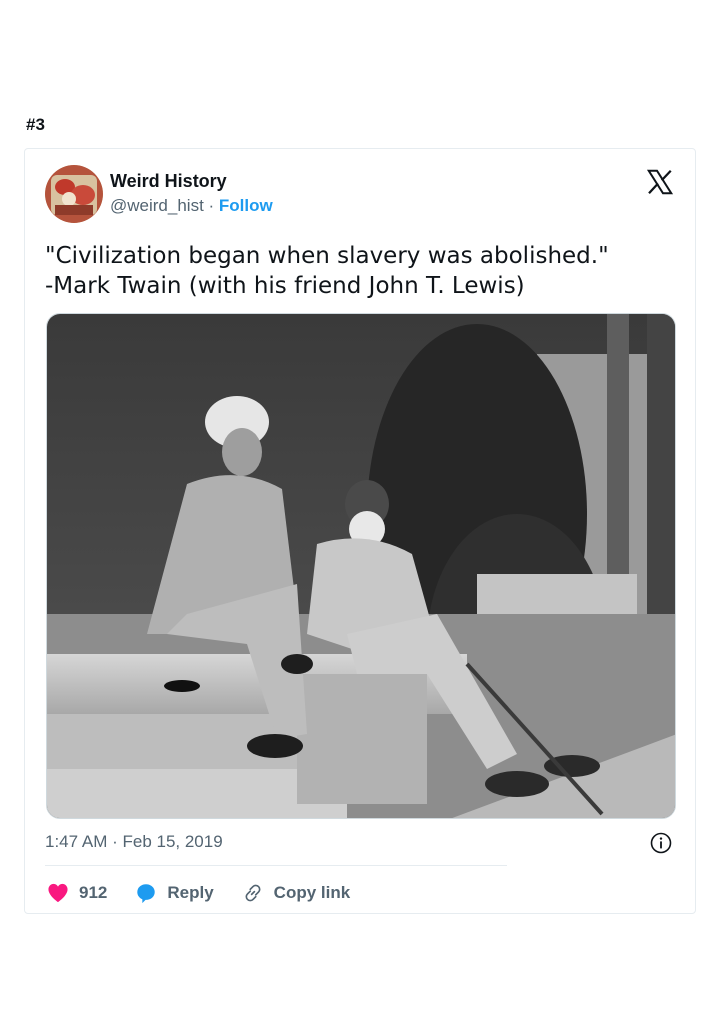 This screenshot has width=724, height=1024. I want to click on like-count: 912, so click(93, 892).